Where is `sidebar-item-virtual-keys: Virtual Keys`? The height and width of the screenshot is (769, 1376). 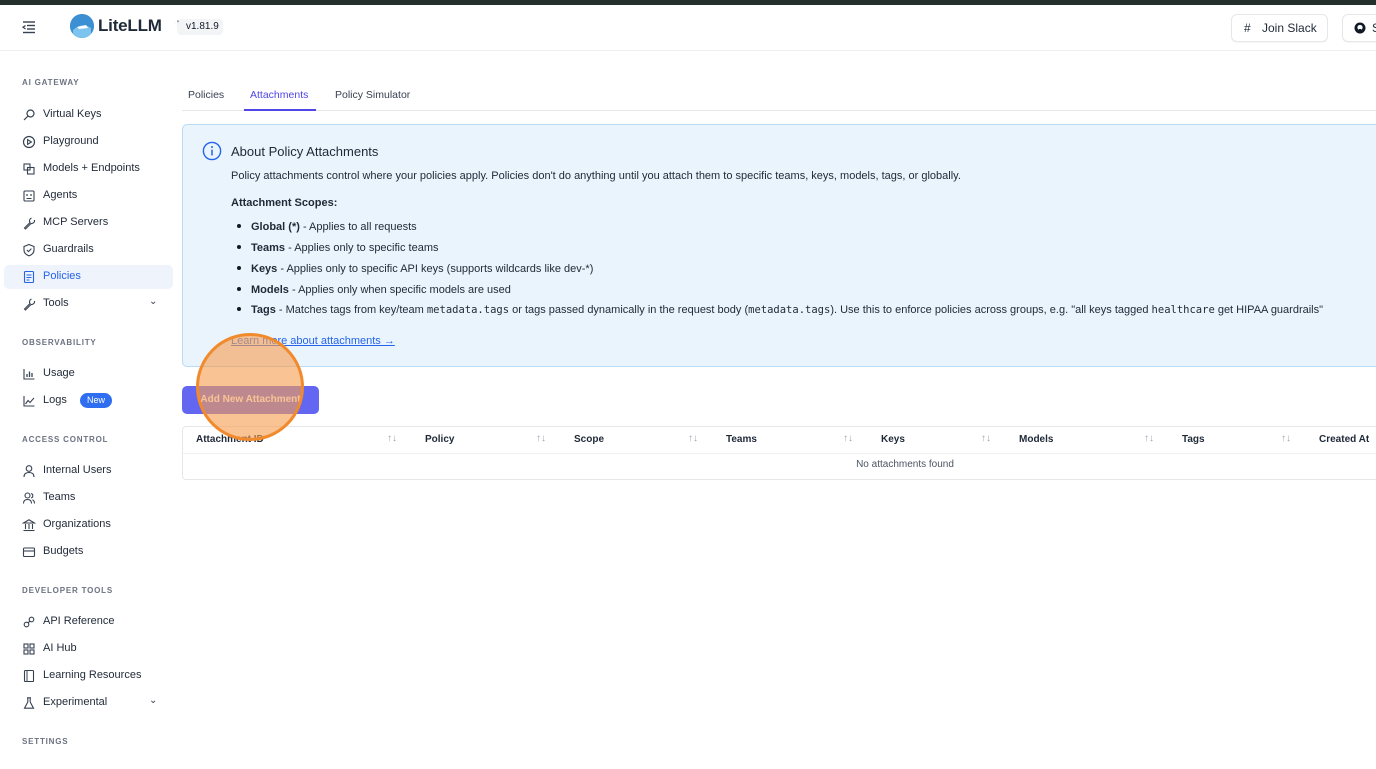
sidebar-item-virtual-keys: Virtual Keys is located at coordinates (88, 115).